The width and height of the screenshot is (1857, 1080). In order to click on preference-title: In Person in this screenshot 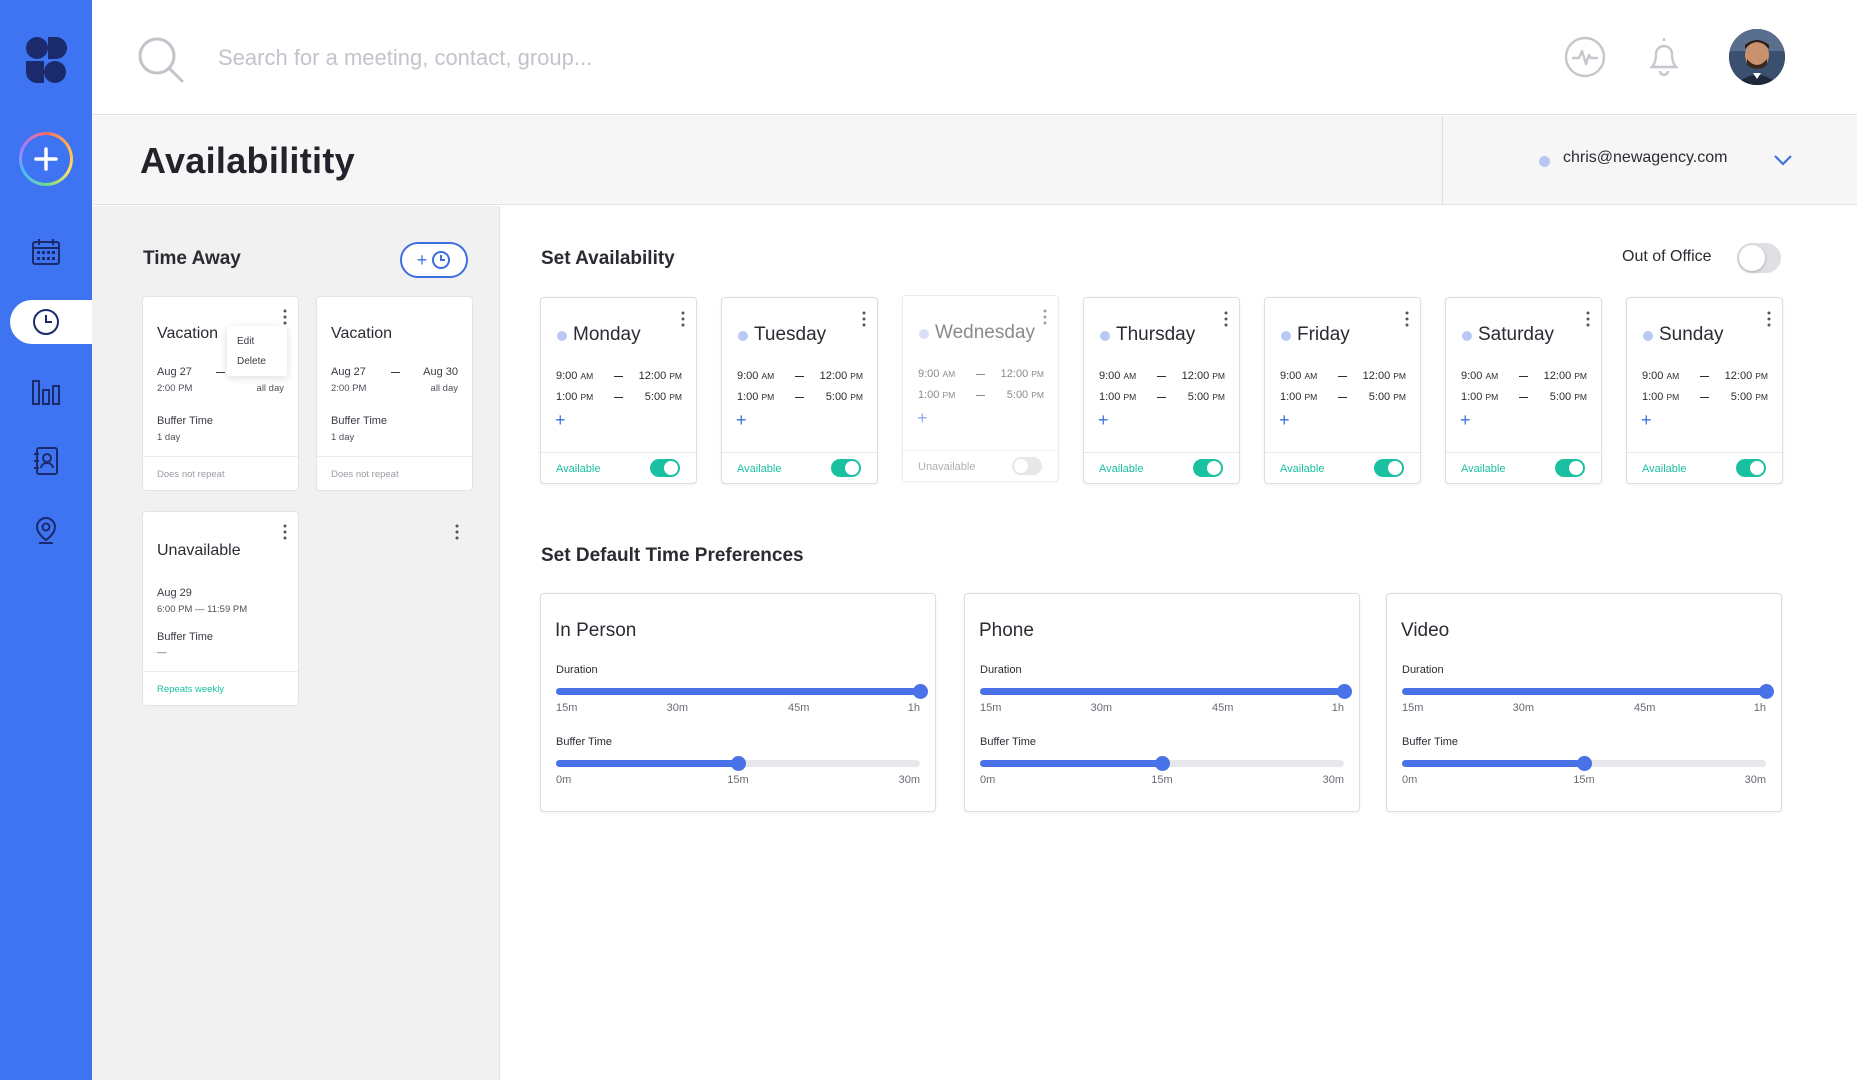, I will do `click(596, 630)`.